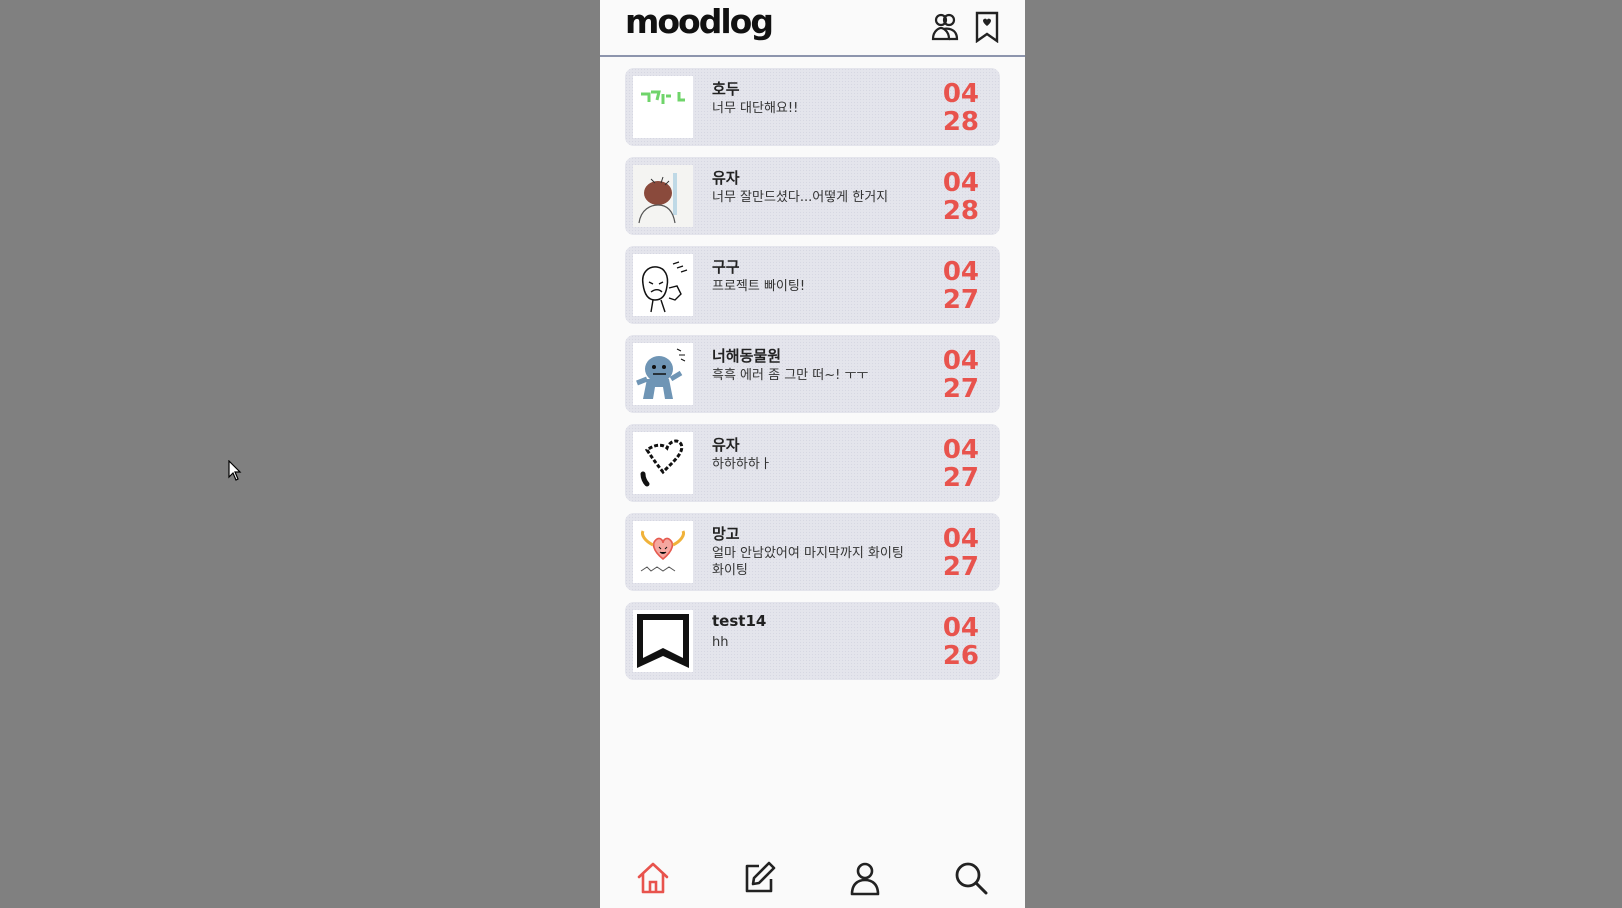 The width and height of the screenshot is (1622, 908). Describe the element at coordinates (742, 464) in the screenshot. I see `card-message: 하하하하ㅏ` at that location.